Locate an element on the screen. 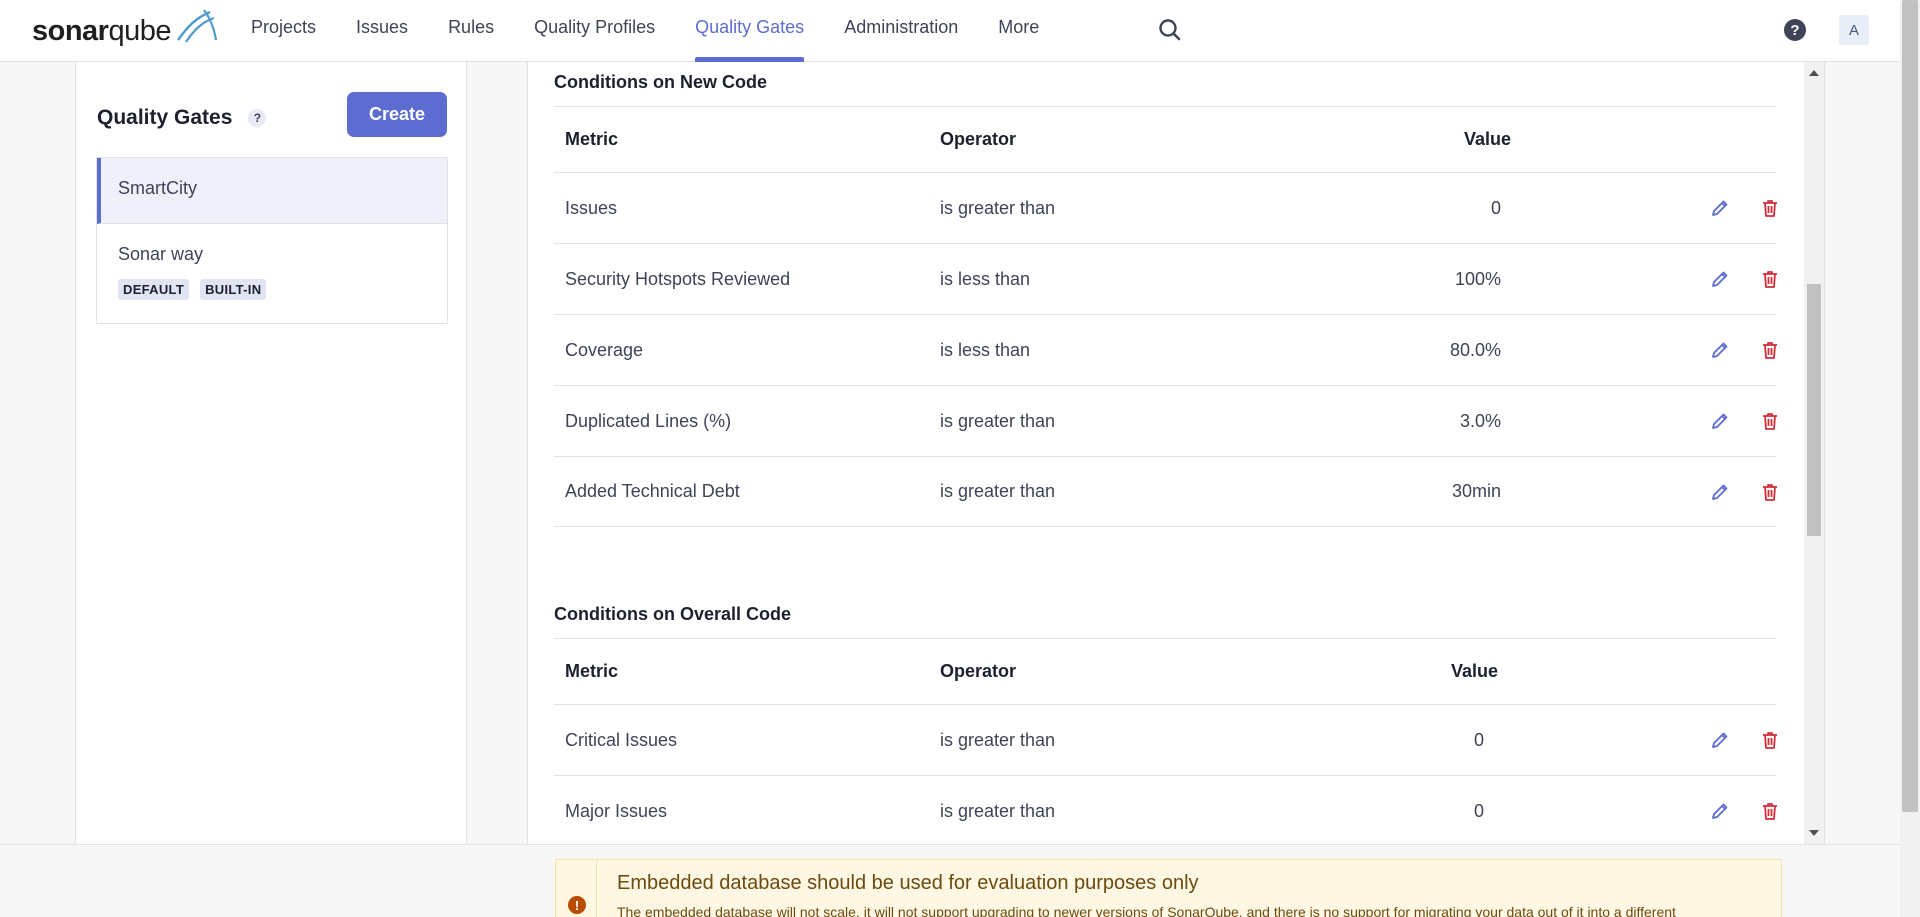 The height and width of the screenshot is (917, 1920). gate-item-sonar-way: Sonar way DEFAULT BUILT-IN is located at coordinates (272, 273).